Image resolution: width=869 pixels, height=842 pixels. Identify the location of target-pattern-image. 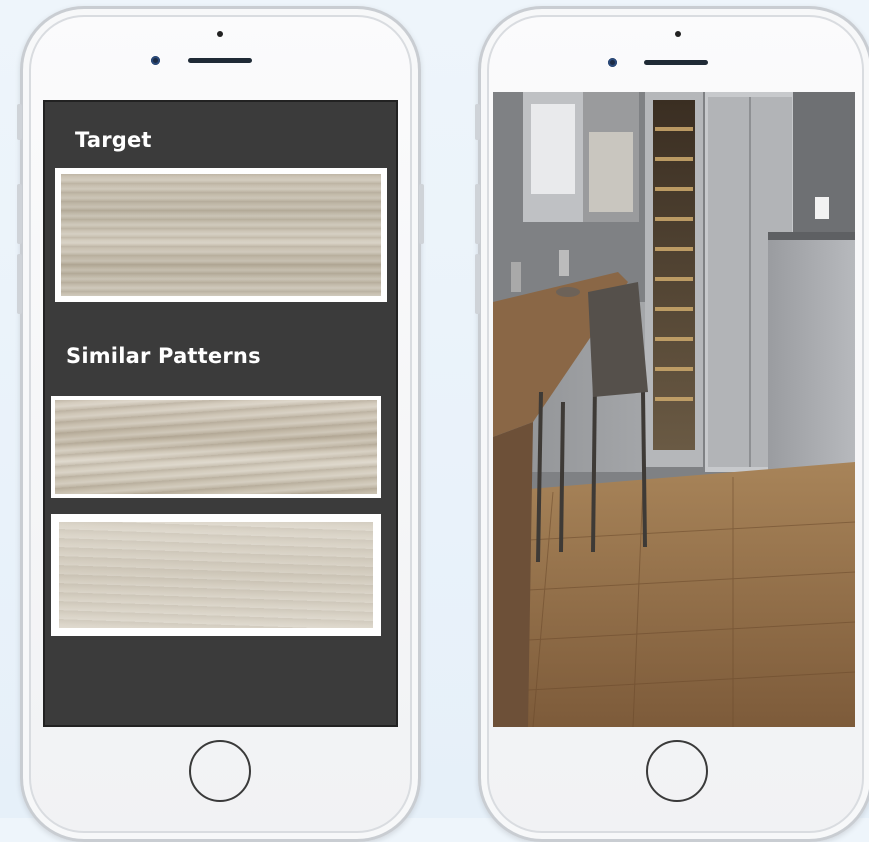
(221, 235).